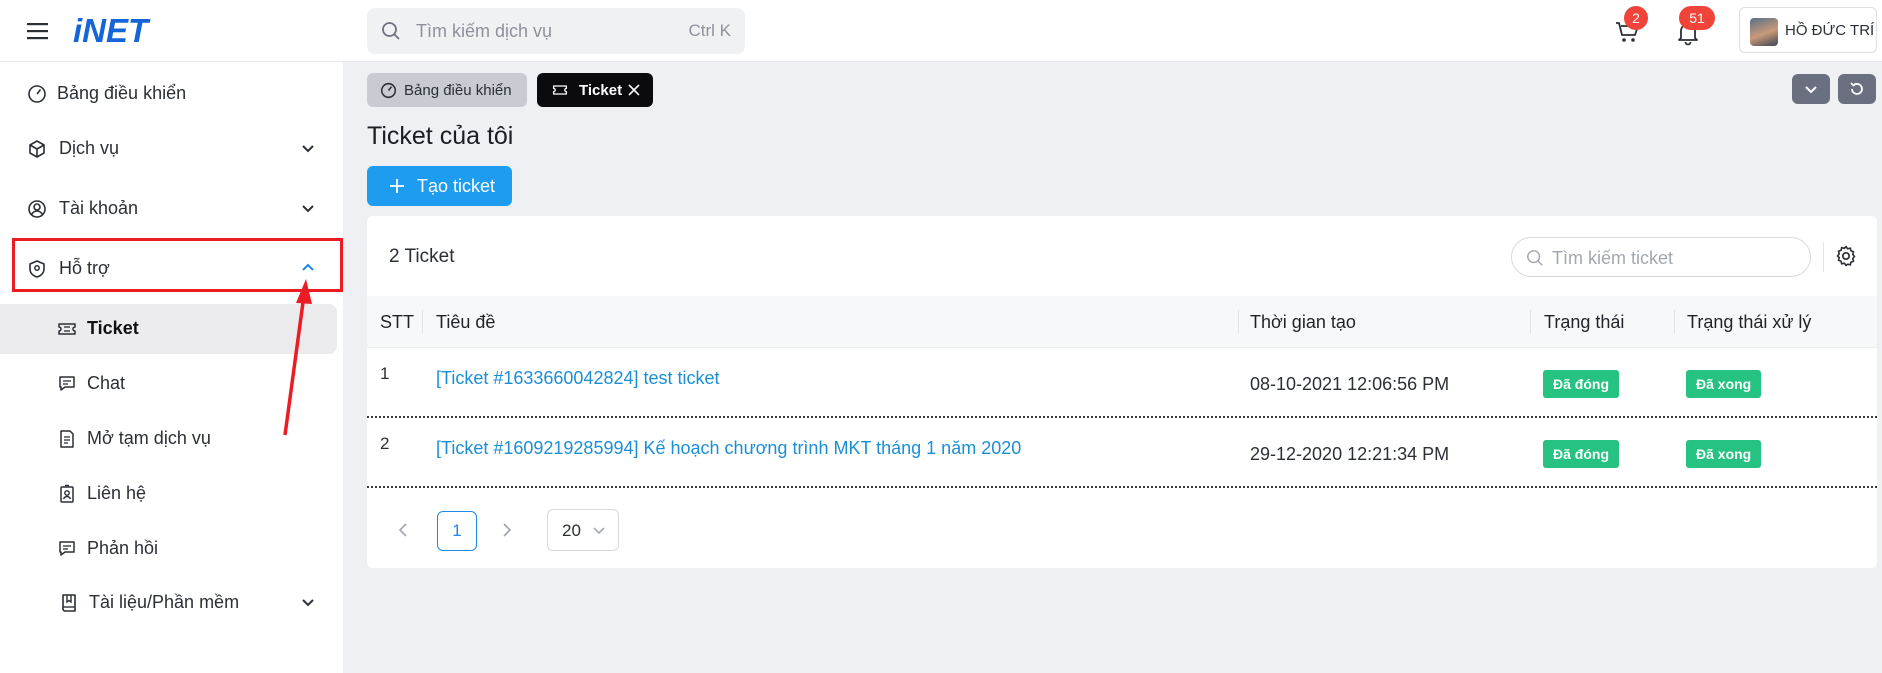 This screenshot has width=1882, height=673. I want to click on menu-icon, so click(38, 31).